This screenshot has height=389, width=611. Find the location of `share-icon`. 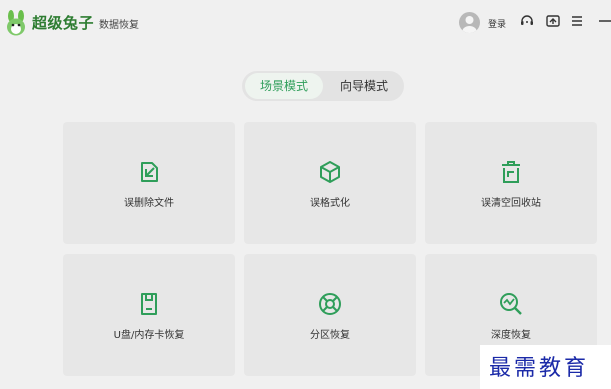

share-icon is located at coordinates (553, 21).